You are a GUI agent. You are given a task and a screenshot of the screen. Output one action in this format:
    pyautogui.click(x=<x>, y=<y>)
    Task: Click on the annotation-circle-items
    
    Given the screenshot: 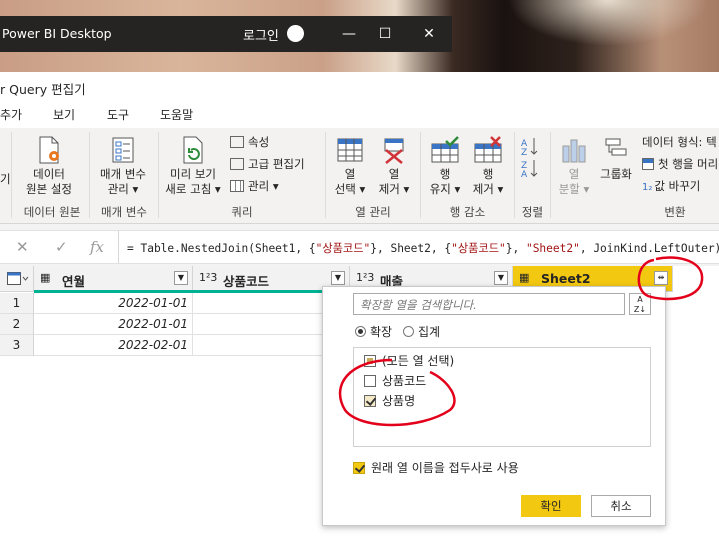 What is the action you would take?
    pyautogui.click(x=397, y=392)
    